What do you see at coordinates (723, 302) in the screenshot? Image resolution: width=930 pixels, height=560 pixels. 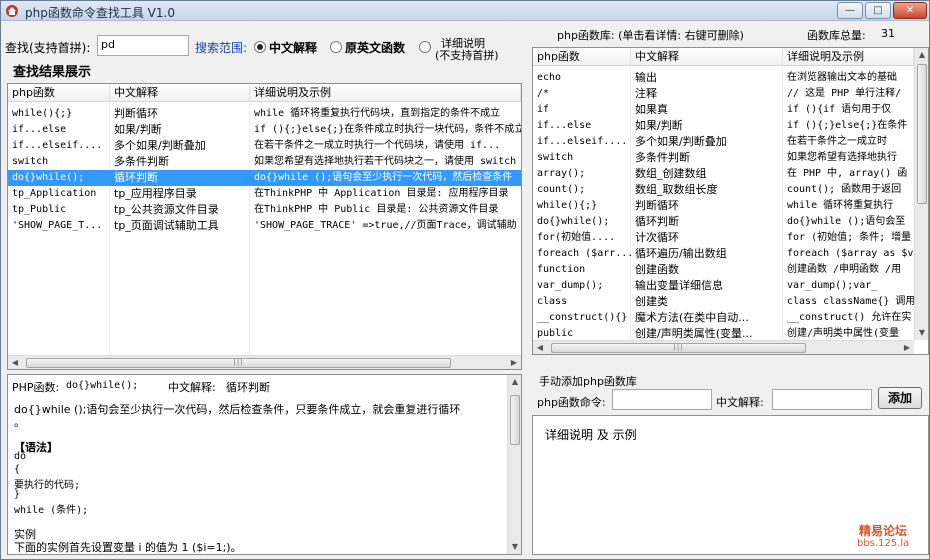 I see `library-row: class 创建类 class className{} 调用` at bounding box center [723, 302].